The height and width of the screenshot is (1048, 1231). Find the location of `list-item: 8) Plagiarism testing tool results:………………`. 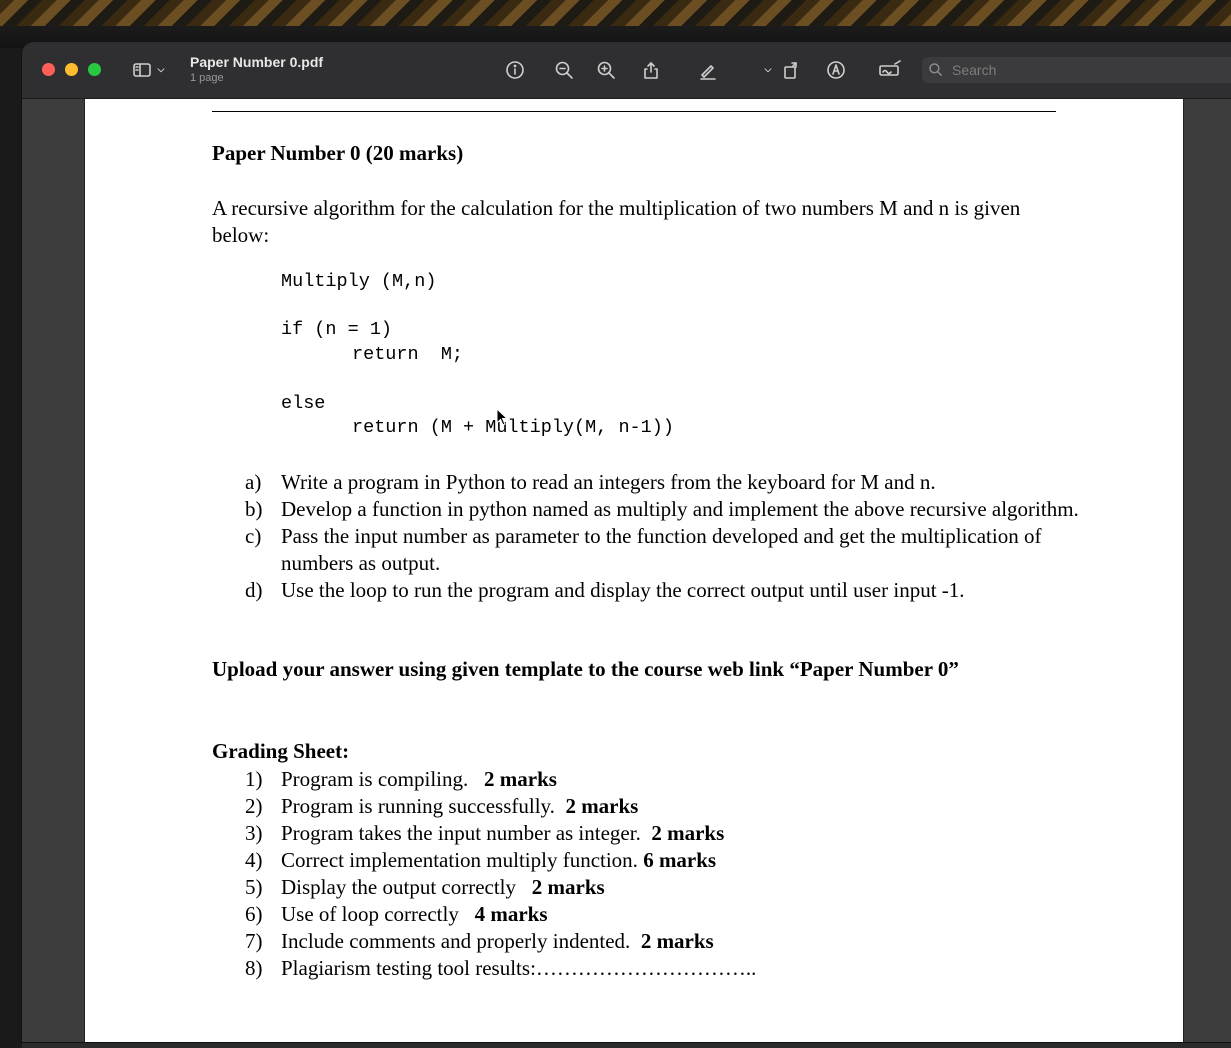

list-item: 8) Plagiarism testing tool results:……………… is located at coordinates (665, 968).